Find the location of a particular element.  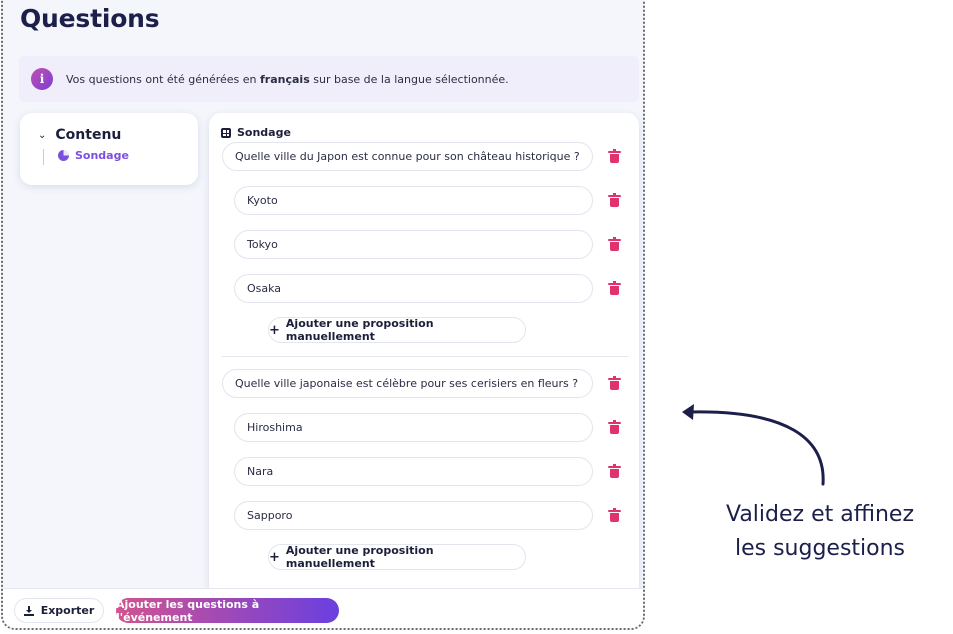

callout-line-1: Validez et affinez is located at coordinates (820, 514).